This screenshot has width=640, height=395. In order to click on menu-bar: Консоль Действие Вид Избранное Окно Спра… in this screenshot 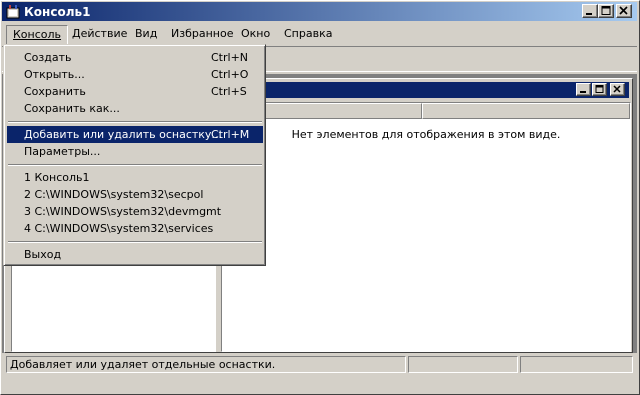, I will do `click(319, 33)`.